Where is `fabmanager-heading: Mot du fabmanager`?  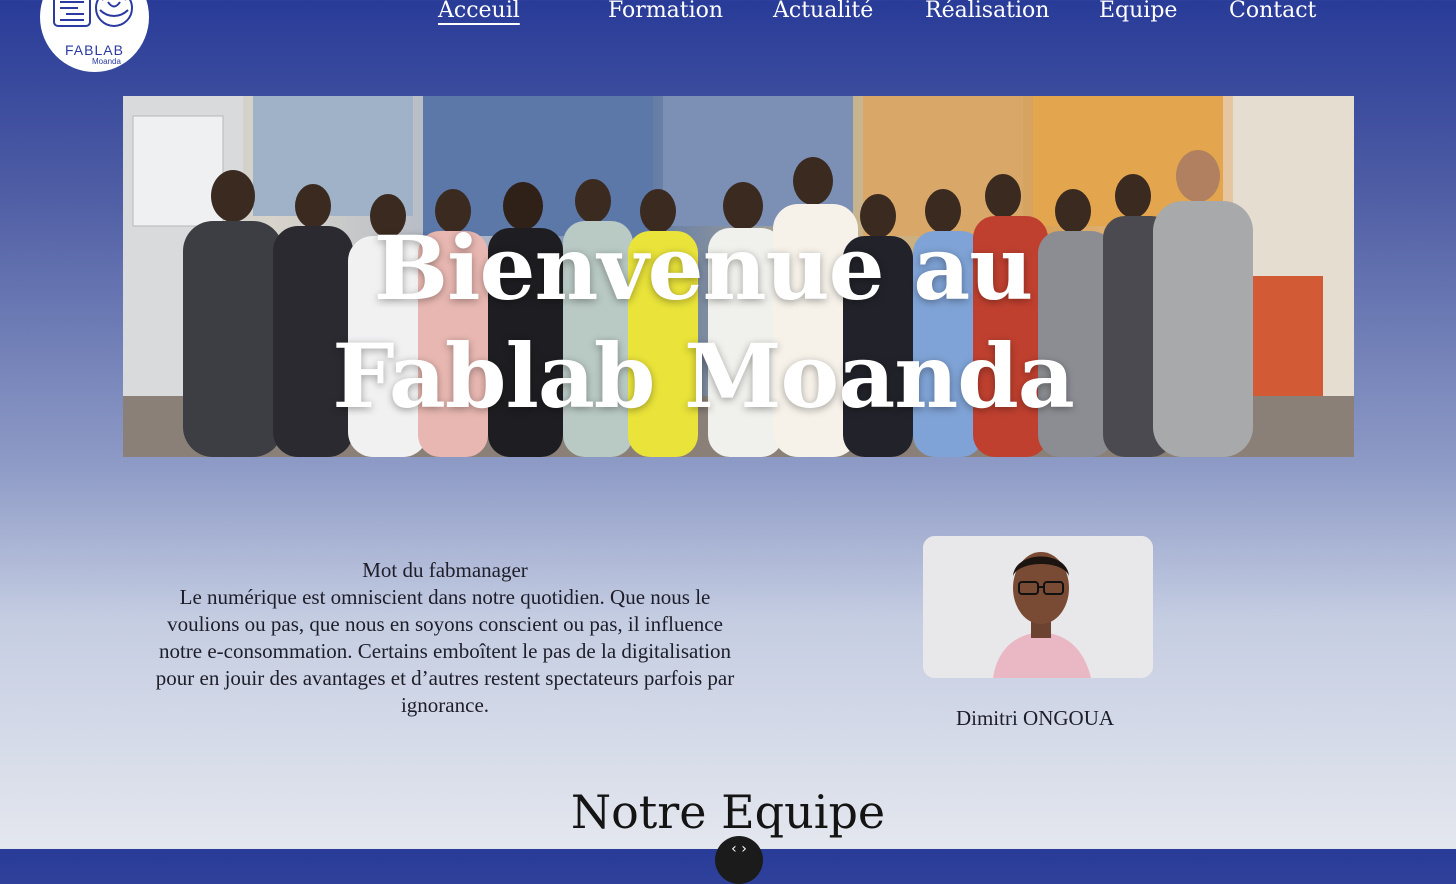
fabmanager-heading: Mot du fabmanager is located at coordinates (445, 570).